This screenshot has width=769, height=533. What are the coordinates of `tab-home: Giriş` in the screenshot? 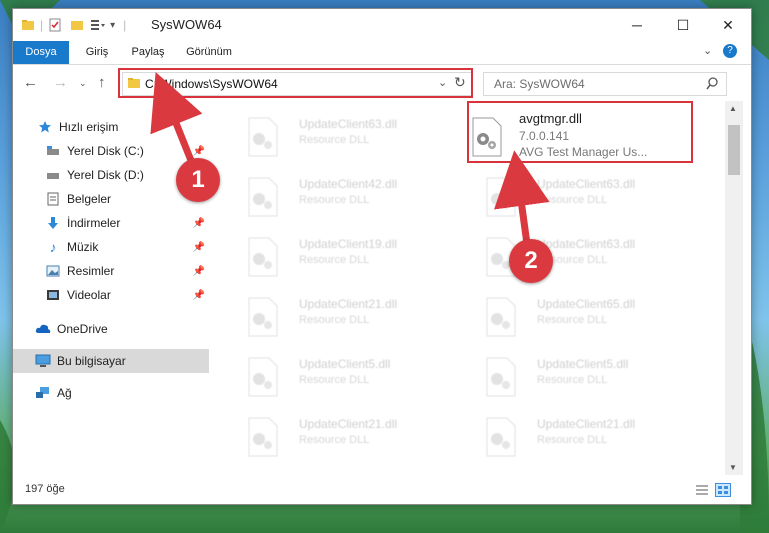 It's located at (97, 52).